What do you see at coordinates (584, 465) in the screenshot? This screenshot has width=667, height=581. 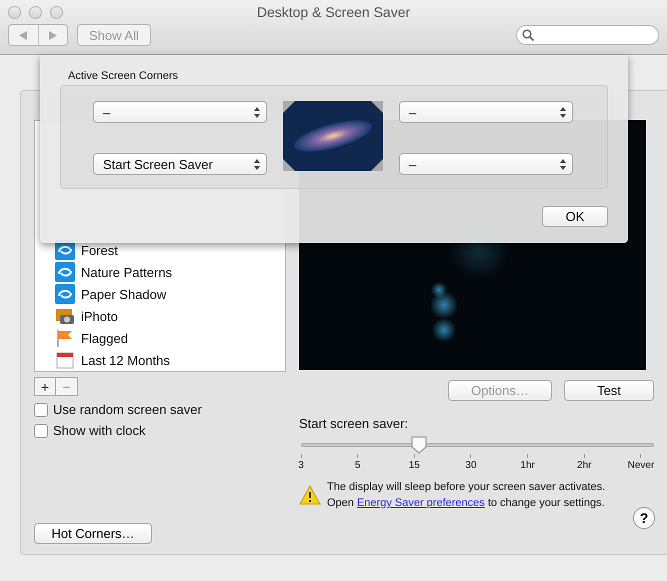 I see `tick-label: 2hr` at bounding box center [584, 465].